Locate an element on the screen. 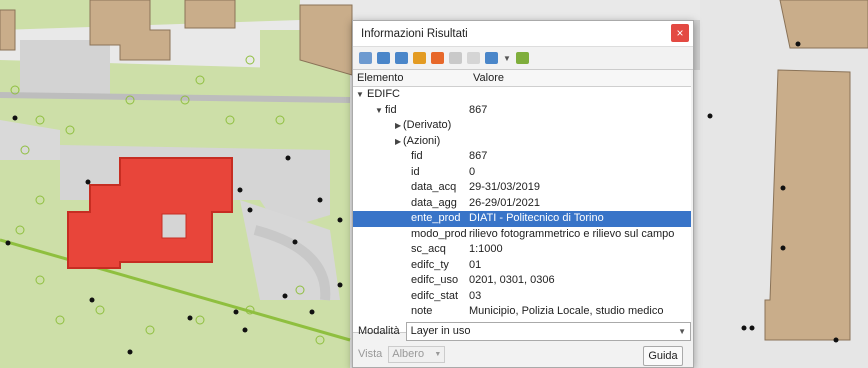  tree-row-key: data_acq is located at coordinates (434, 187).